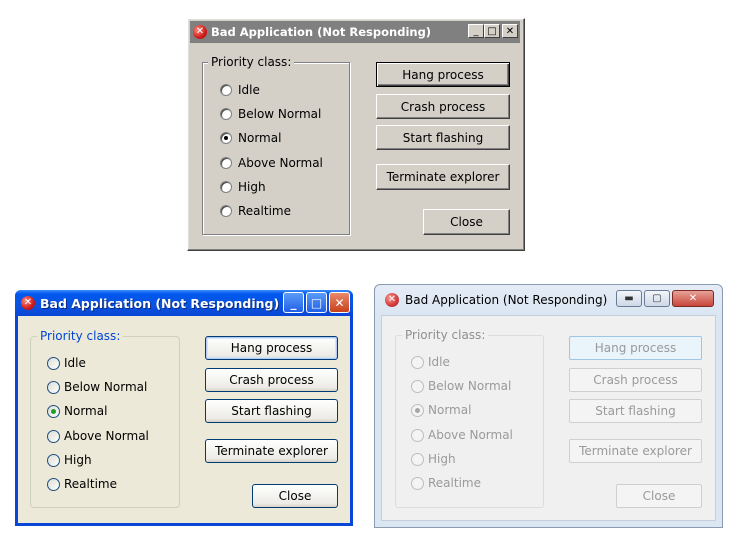  I want to click on maximize-button: ▢, so click(657, 298).